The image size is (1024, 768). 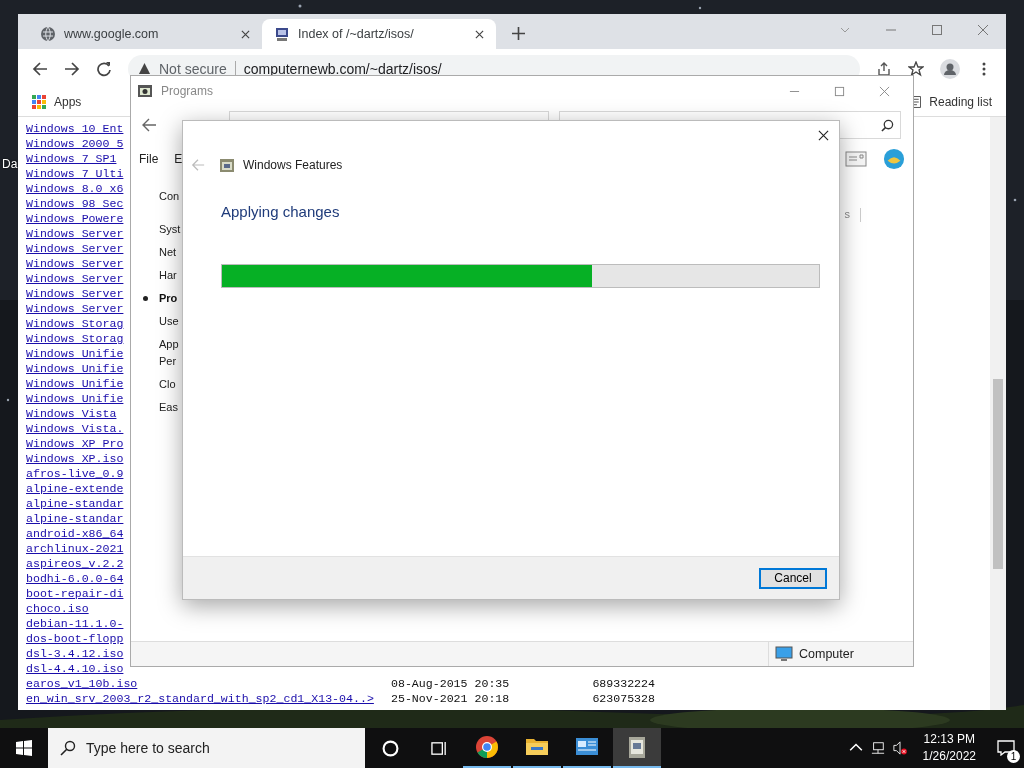 What do you see at coordinates (75, 653) in the screenshot?
I see `file-link: dsl-3.4.12.iso` at bounding box center [75, 653].